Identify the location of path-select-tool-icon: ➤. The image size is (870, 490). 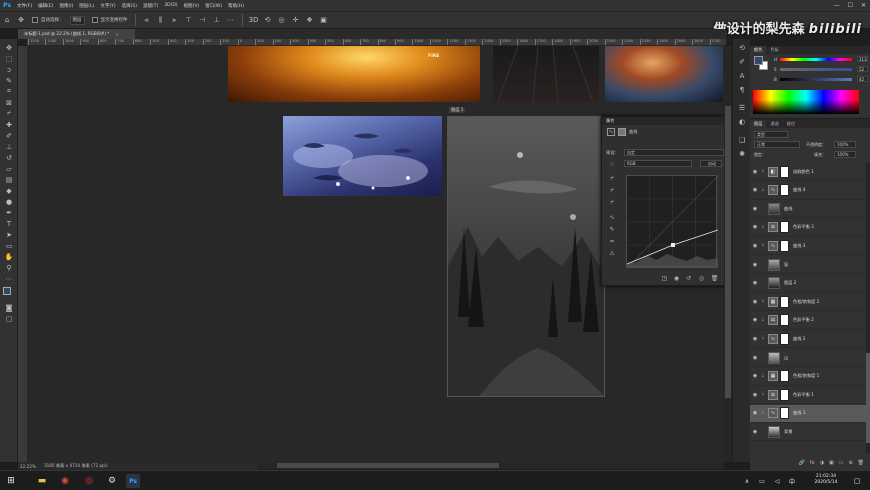
(9, 234).